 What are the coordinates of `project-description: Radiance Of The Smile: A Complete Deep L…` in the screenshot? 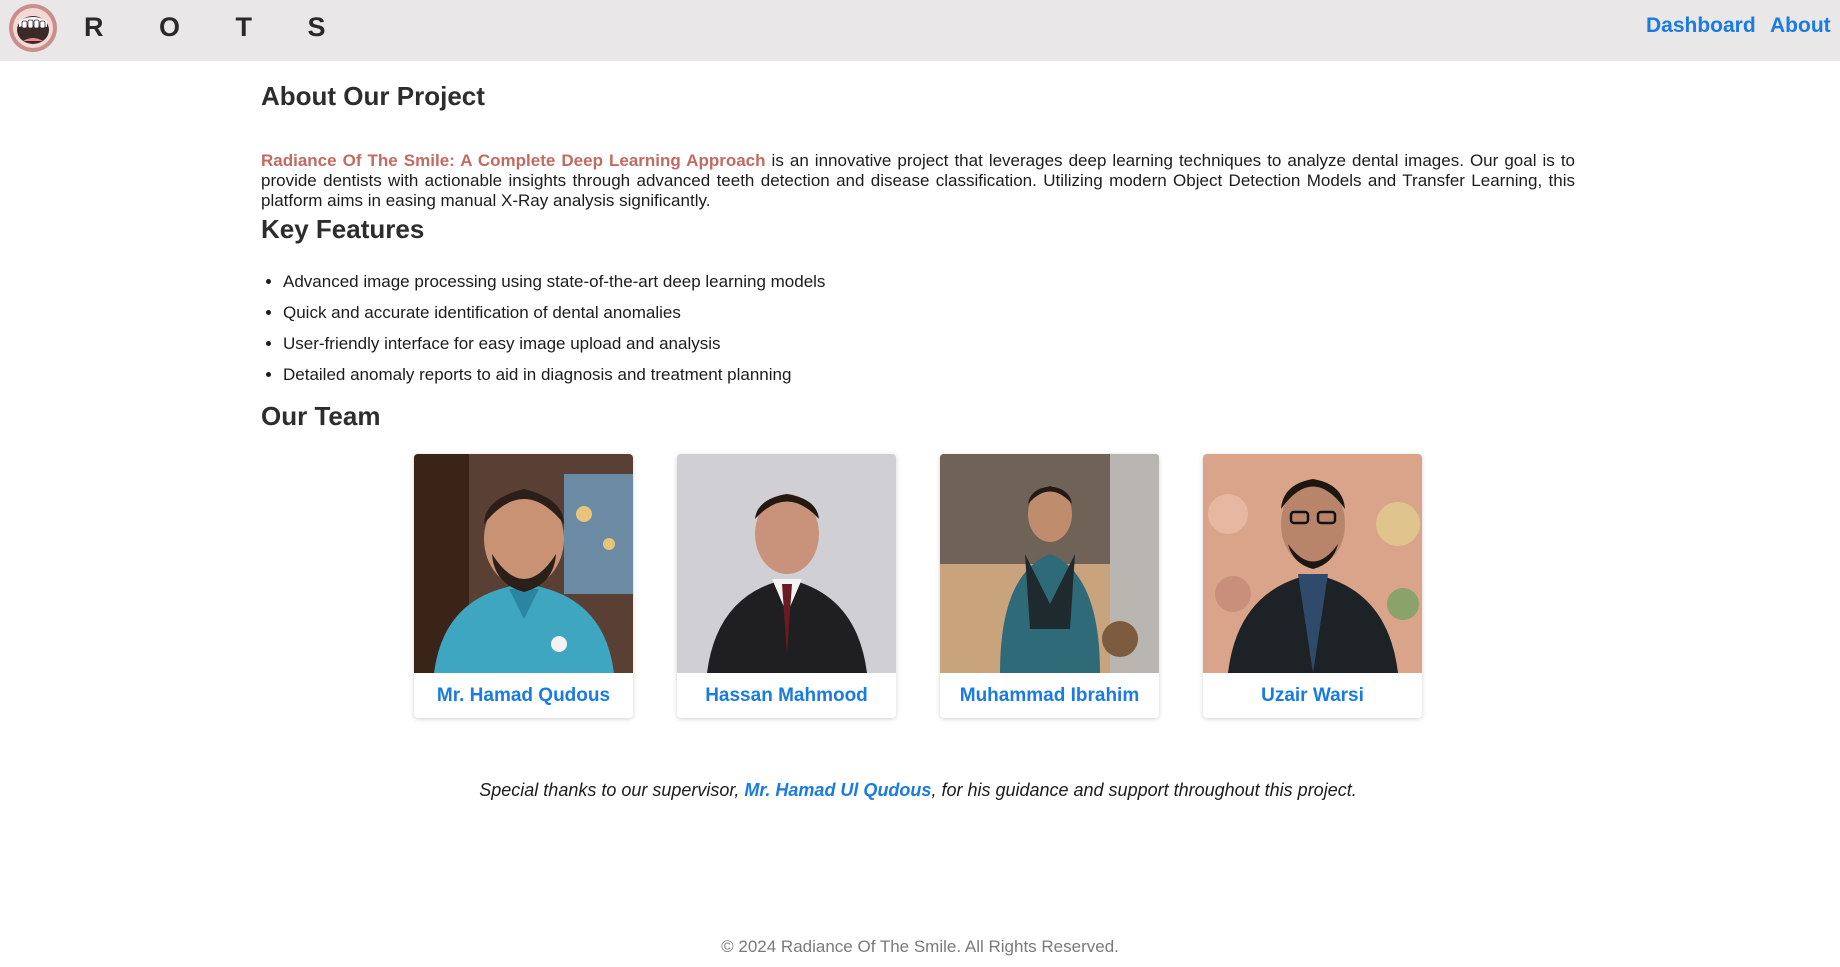 It's located at (918, 181).